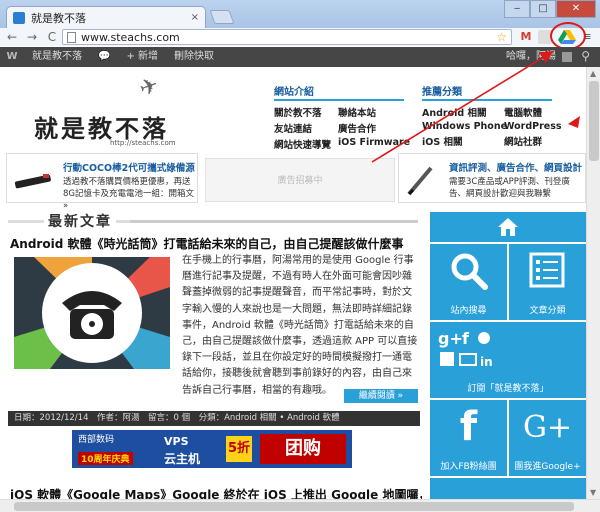  What do you see at coordinates (12, 57) in the screenshot?
I see `wordpress-logo-icon: W` at bounding box center [12, 57].